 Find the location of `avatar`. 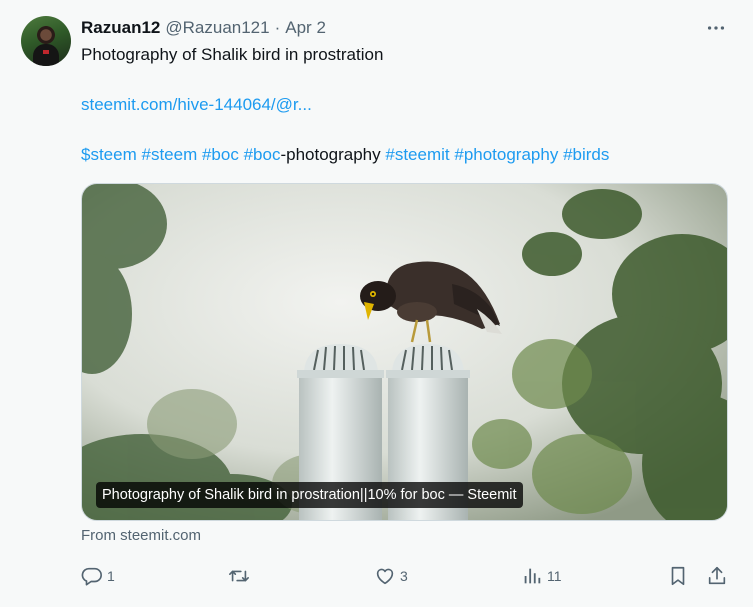

avatar is located at coordinates (46, 41).